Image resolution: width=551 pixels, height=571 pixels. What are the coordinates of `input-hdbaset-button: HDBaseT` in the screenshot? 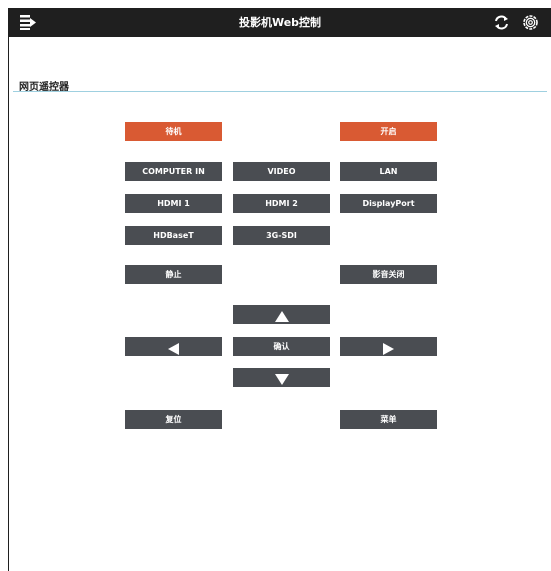 It's located at (173, 235).